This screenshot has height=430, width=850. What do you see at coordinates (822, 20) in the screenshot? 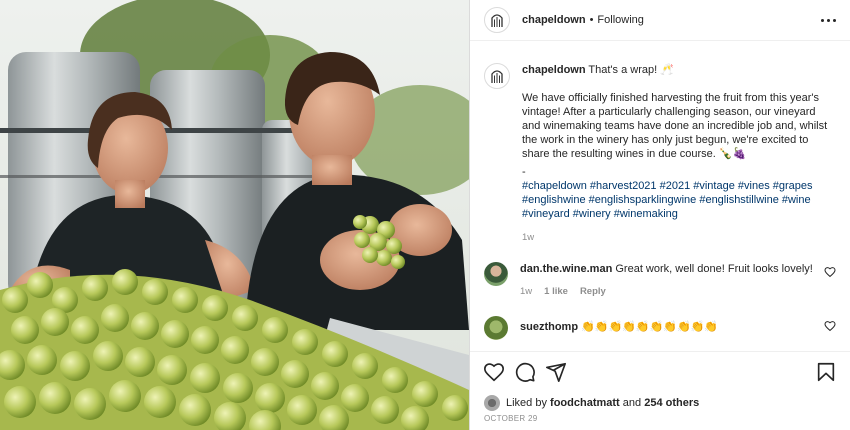
I see `more-horizontal-icon` at bounding box center [822, 20].